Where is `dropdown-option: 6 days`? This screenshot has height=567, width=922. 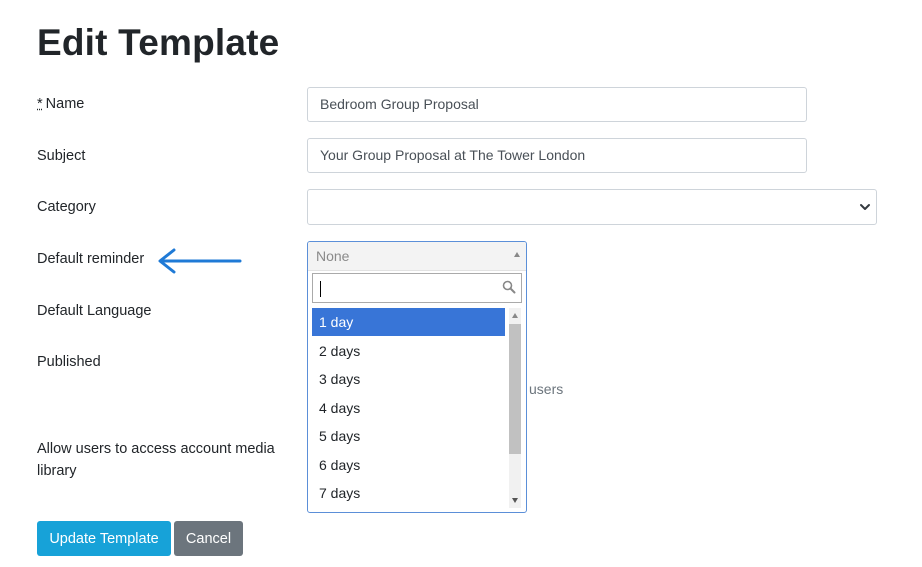 dropdown-option: 6 days is located at coordinates (408, 465).